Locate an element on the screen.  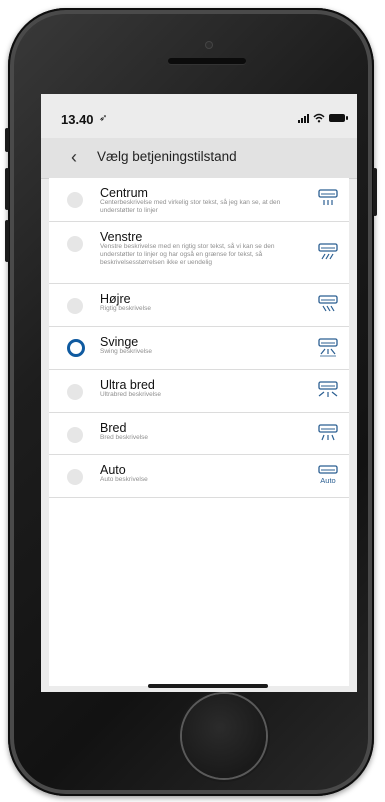
mode-label: Centrum is located at coordinates (124, 193).